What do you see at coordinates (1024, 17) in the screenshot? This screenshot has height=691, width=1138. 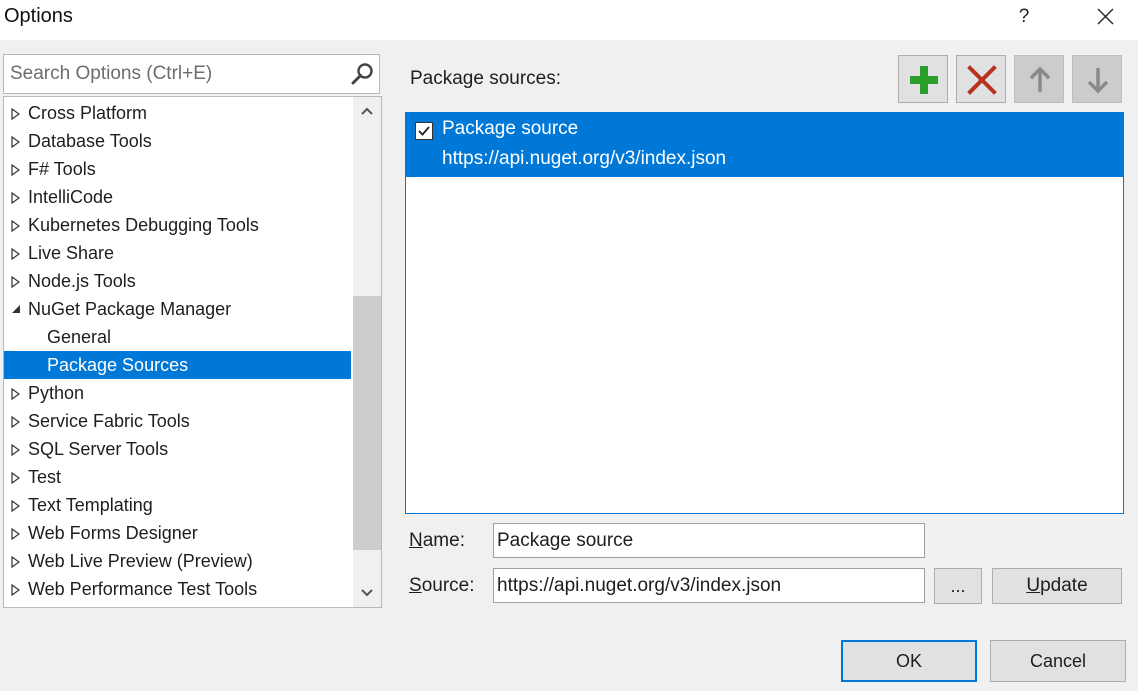 I see `help-button: ?` at bounding box center [1024, 17].